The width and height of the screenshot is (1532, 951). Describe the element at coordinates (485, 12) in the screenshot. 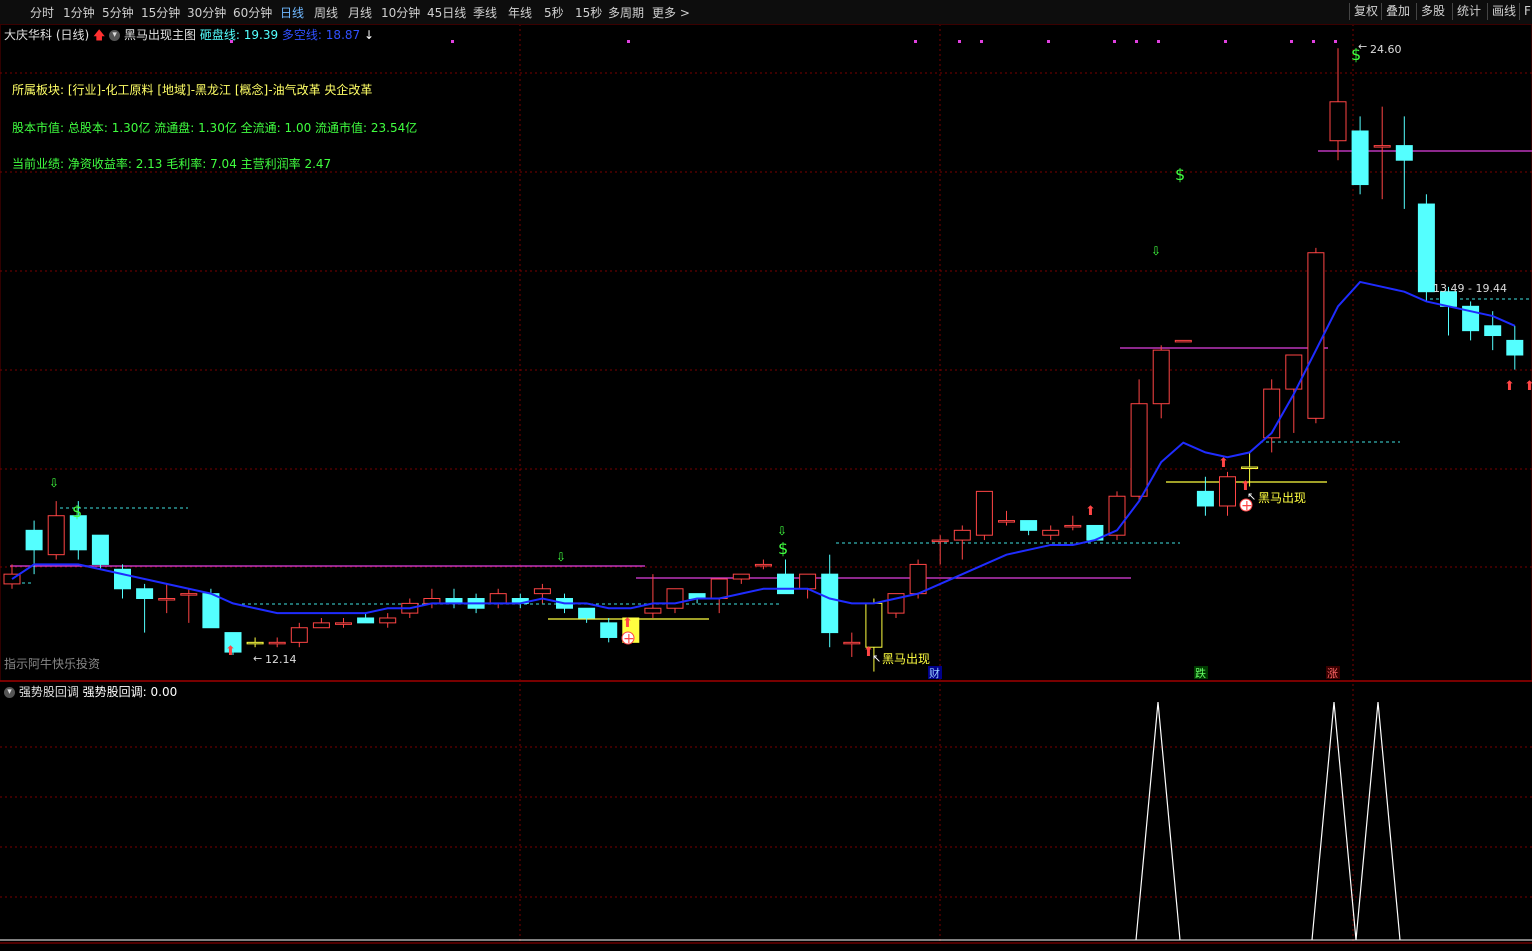

I see `period-tab-11: 季线` at that location.